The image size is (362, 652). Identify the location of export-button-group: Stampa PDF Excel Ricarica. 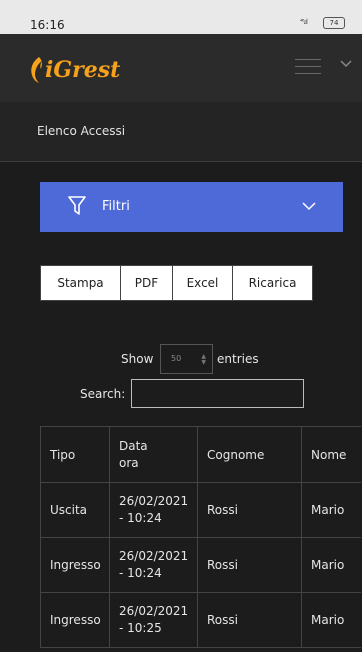
(176, 283).